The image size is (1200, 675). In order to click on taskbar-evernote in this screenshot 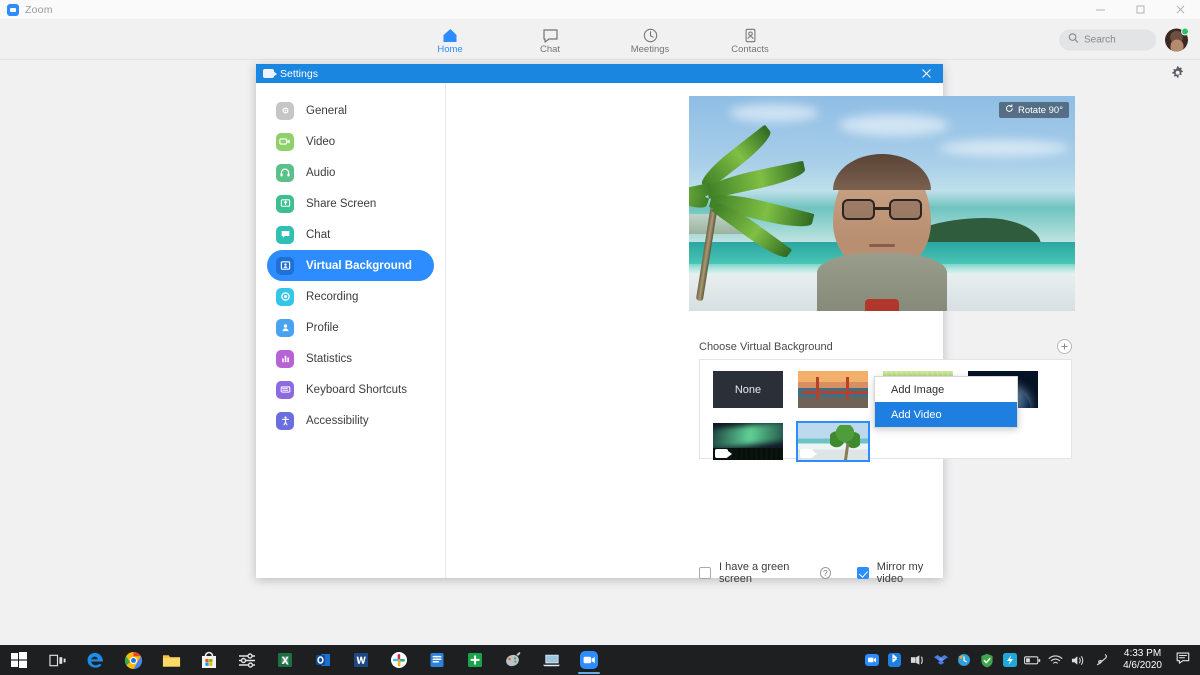, I will do `click(475, 660)`.